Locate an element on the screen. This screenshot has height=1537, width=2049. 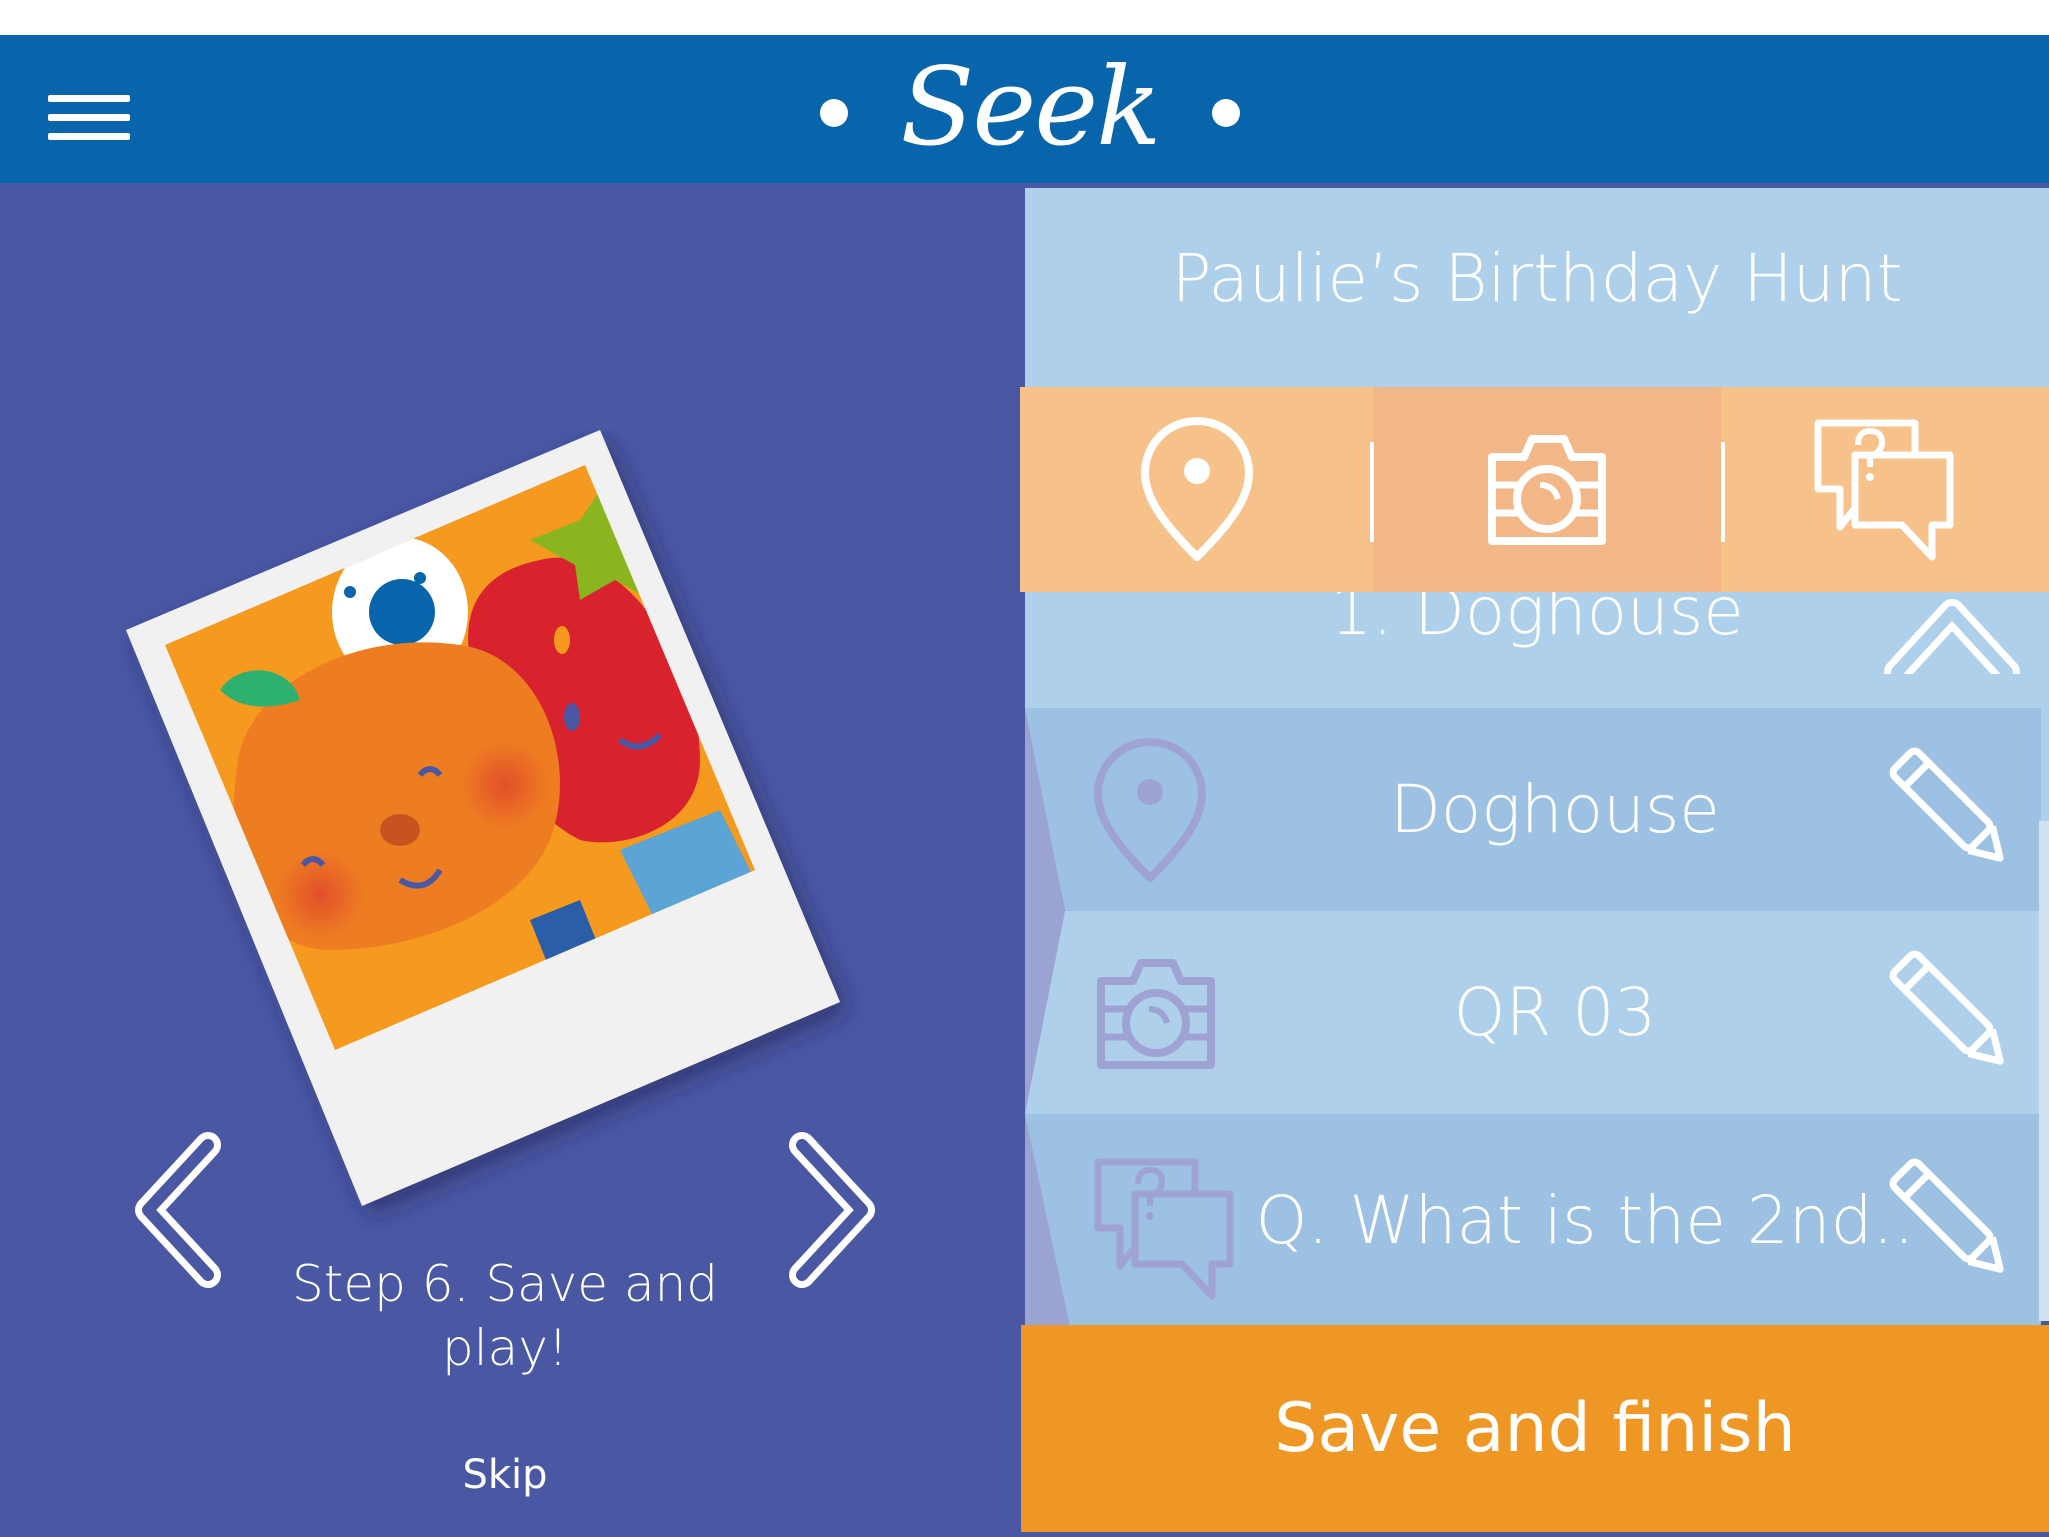
add-location-button is located at coordinates (1196, 489).